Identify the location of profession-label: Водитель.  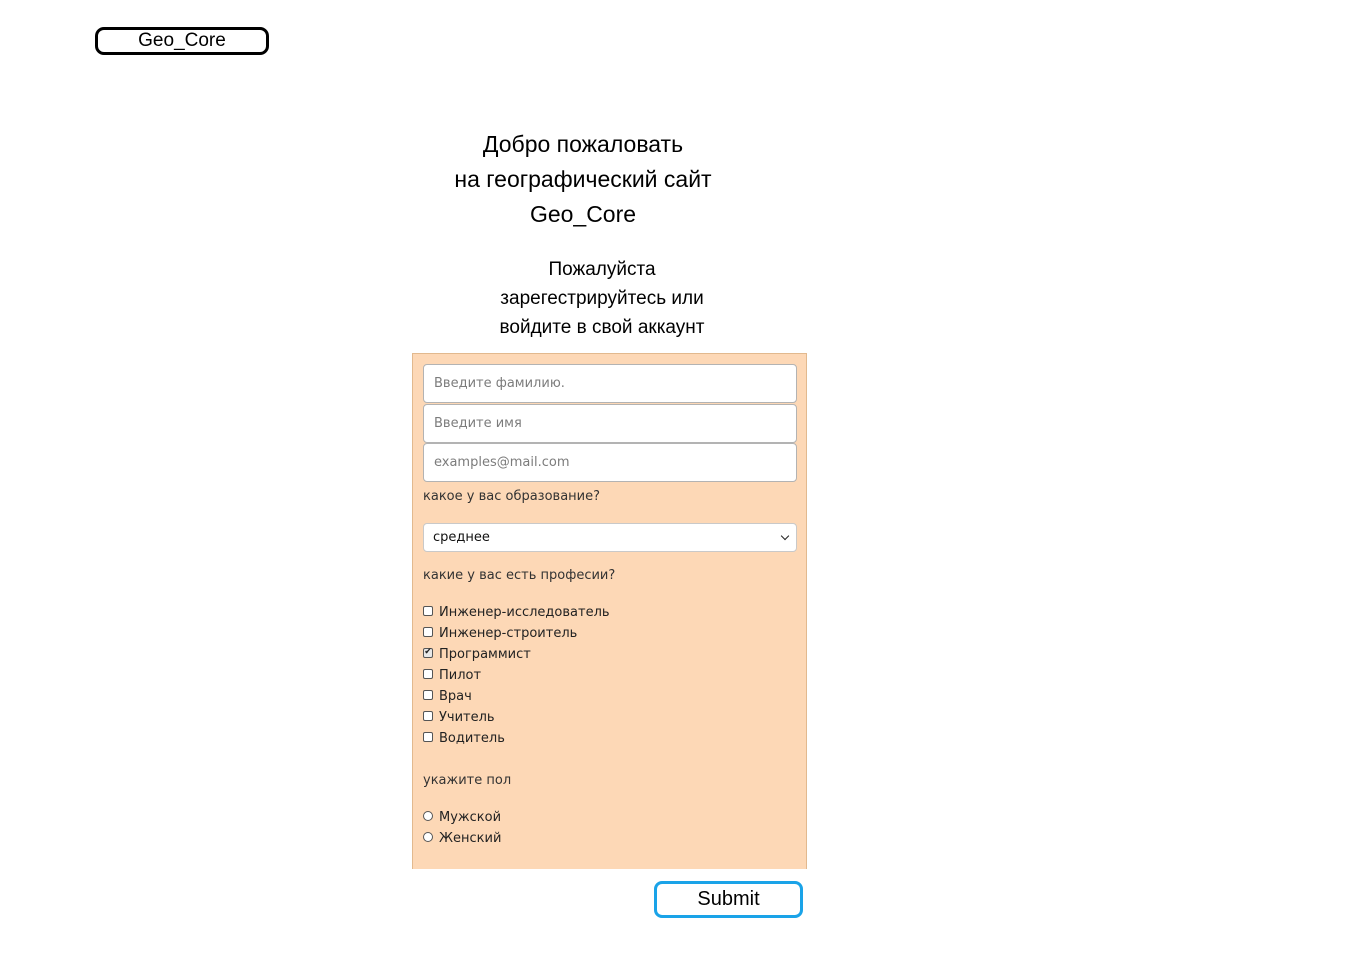
(472, 738).